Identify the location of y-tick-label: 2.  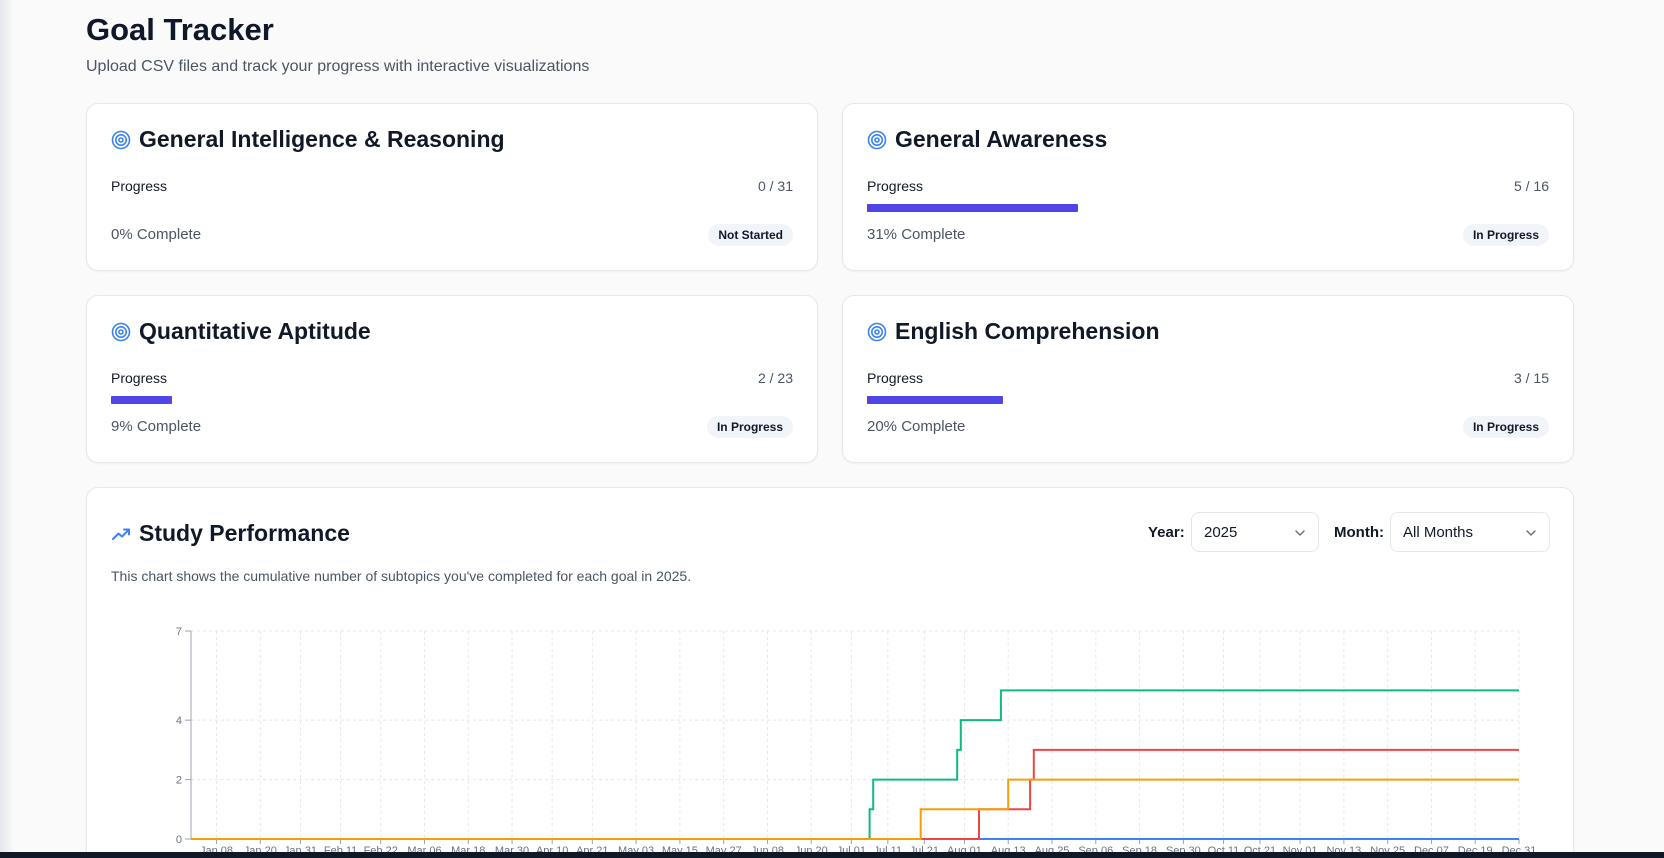
(179, 781).